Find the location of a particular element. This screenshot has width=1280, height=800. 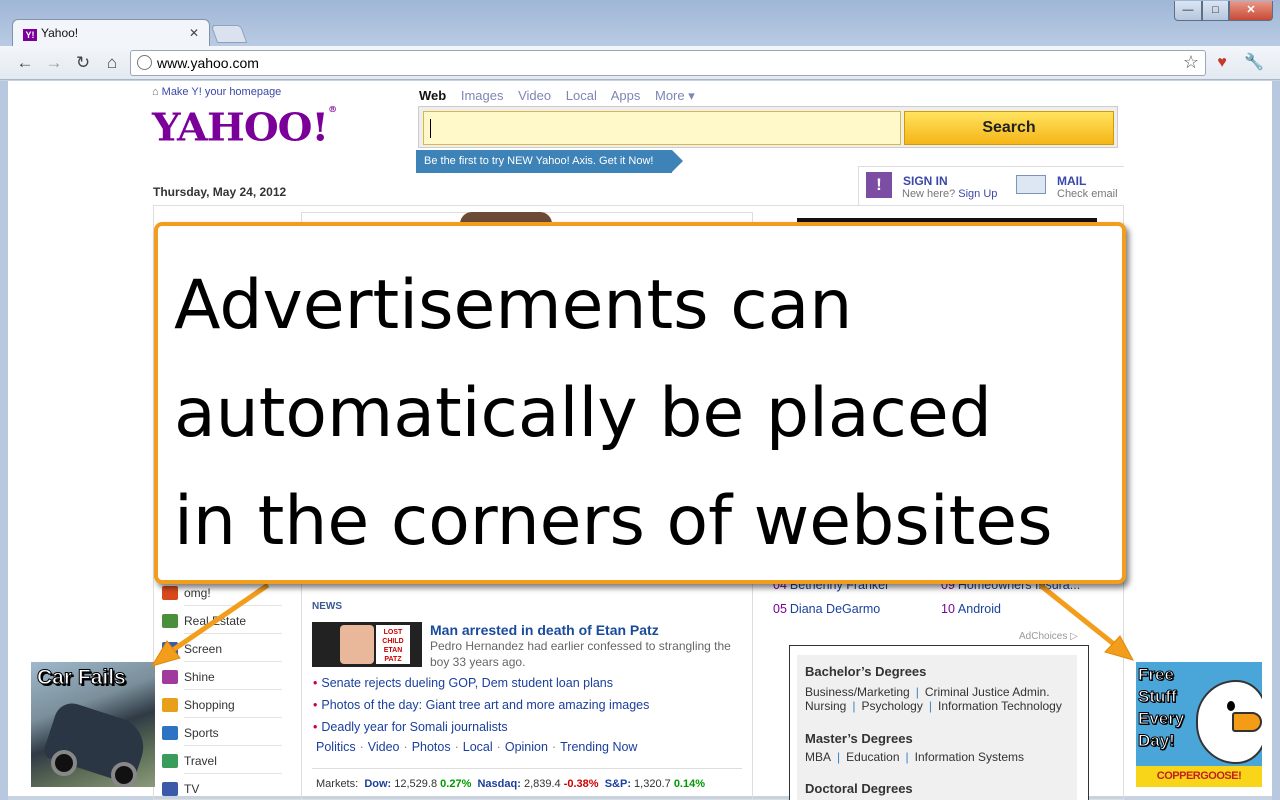

category-politics: Politics is located at coordinates (336, 747).